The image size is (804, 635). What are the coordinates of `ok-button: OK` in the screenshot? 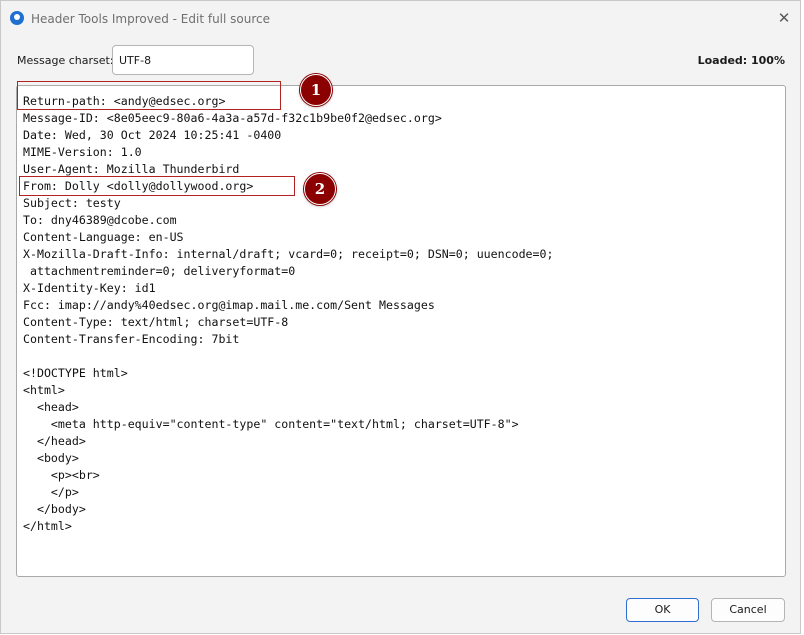 It's located at (662, 610).